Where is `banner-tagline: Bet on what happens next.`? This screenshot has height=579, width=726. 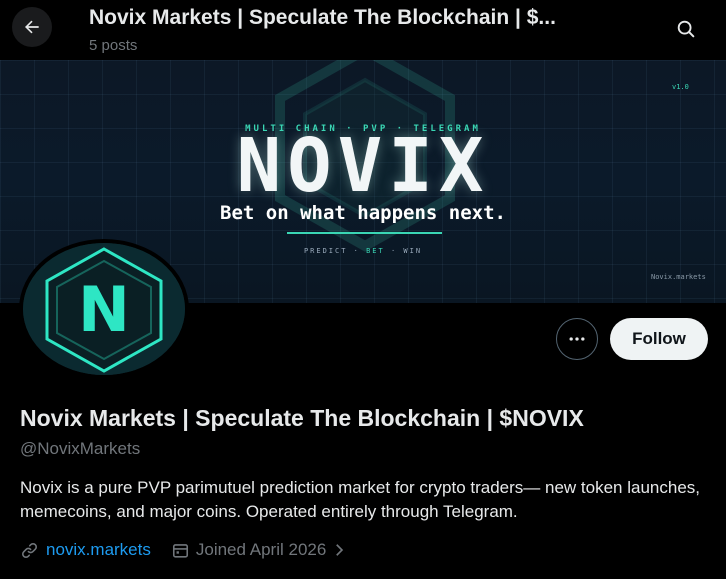 banner-tagline: Bet on what happens next. is located at coordinates (363, 213).